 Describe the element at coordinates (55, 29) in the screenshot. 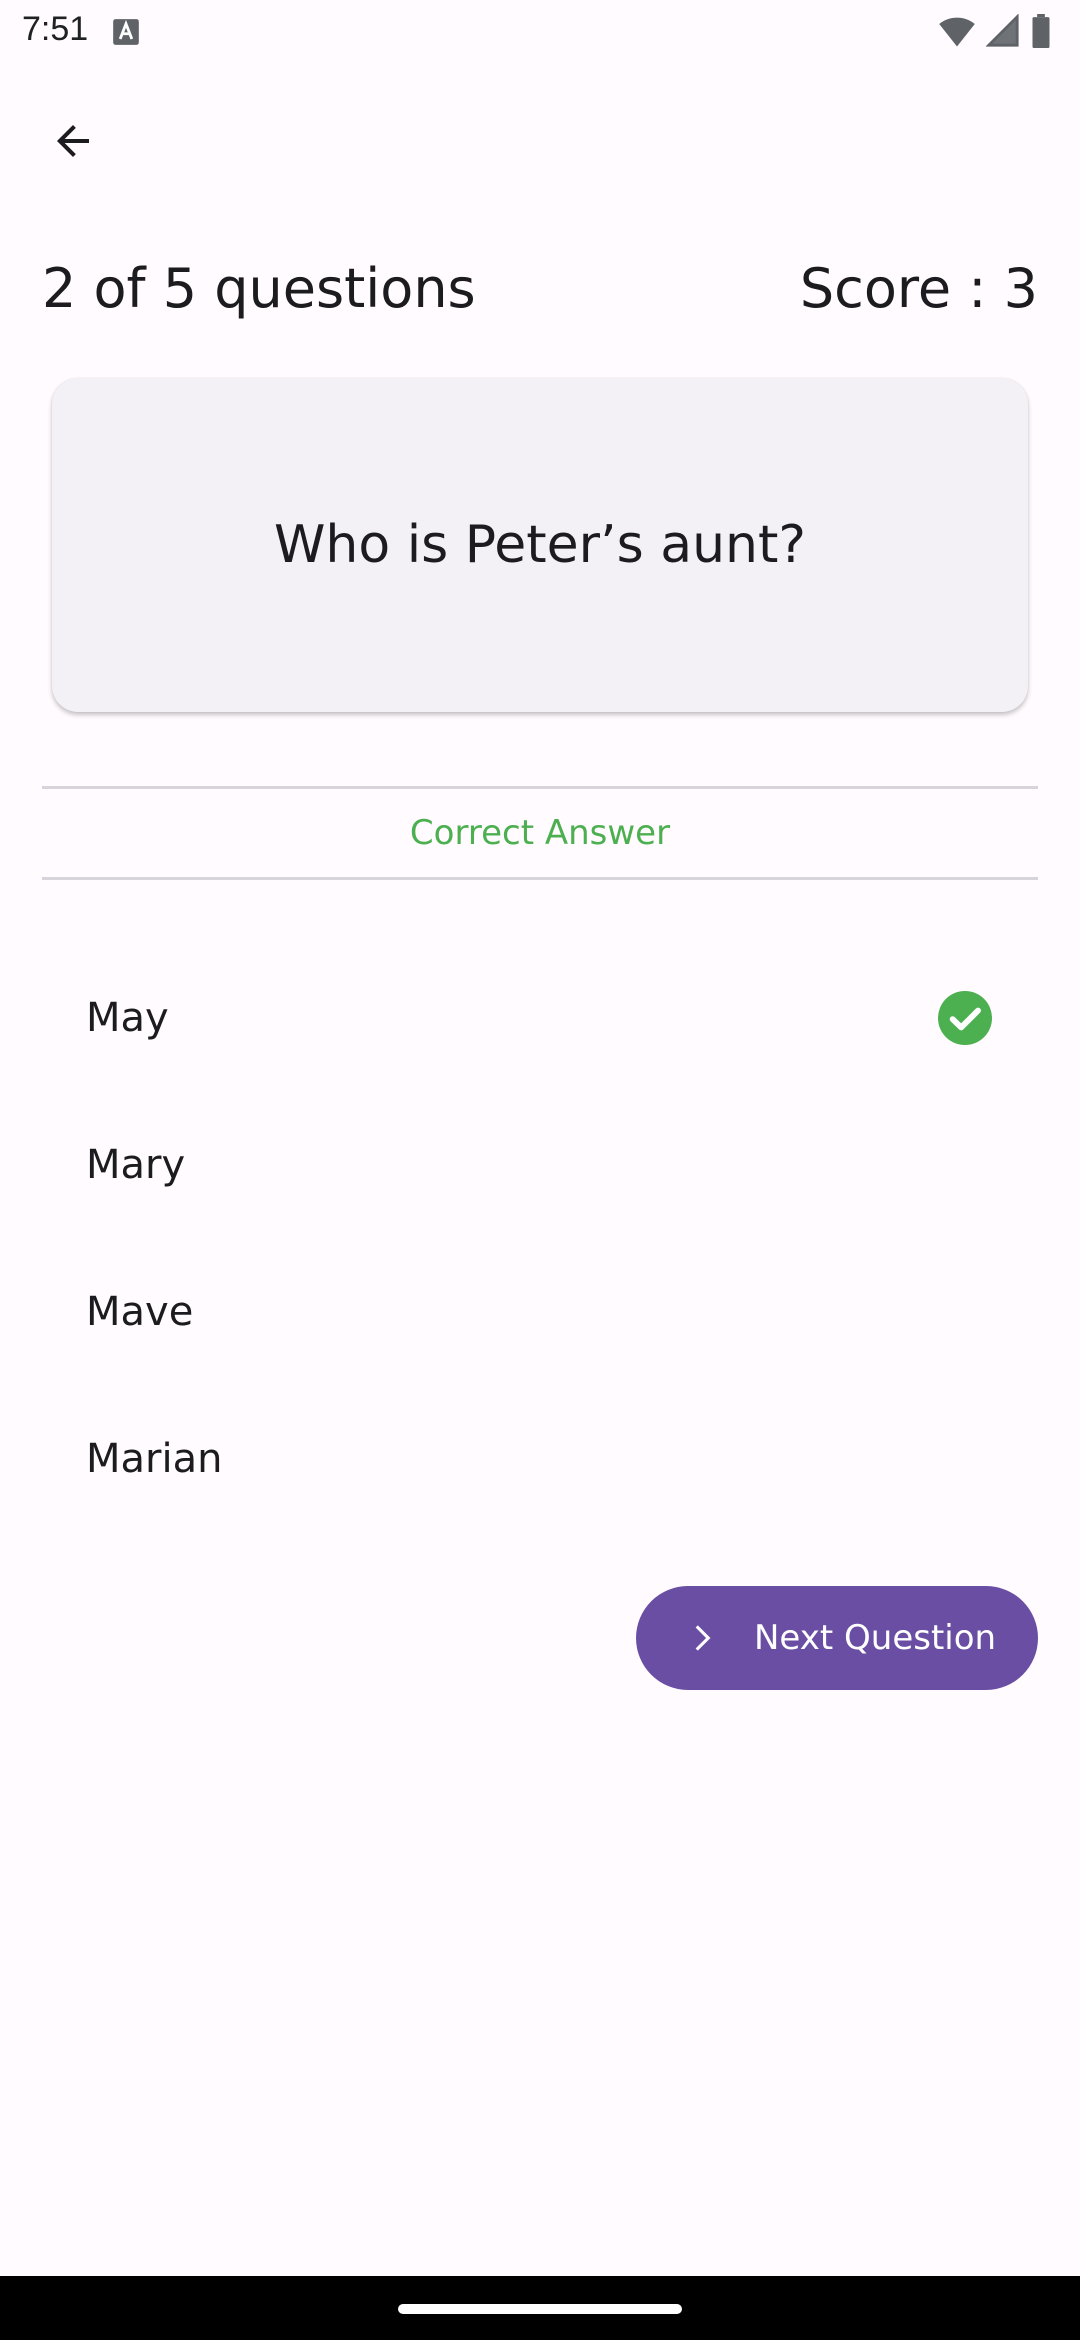

I see `status-time: 7:51` at that location.